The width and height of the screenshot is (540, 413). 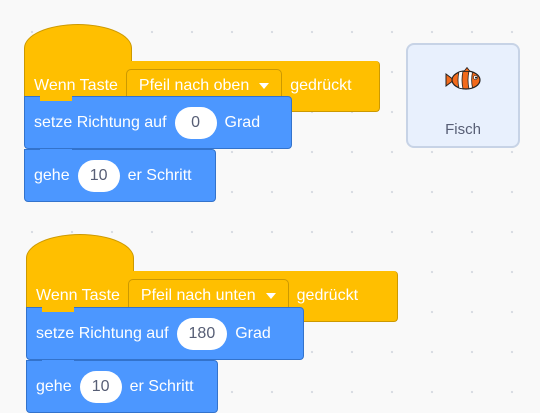 What do you see at coordinates (463, 78) in the screenshot?
I see `clownfish-icon` at bounding box center [463, 78].